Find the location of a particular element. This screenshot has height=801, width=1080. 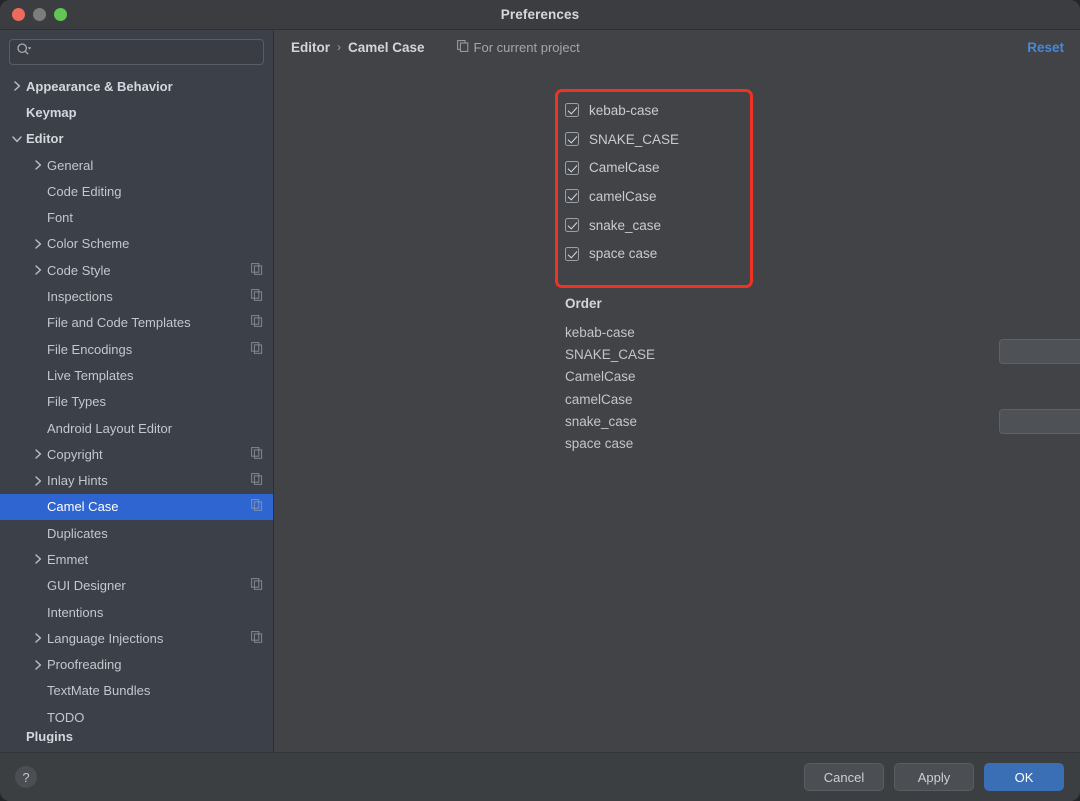

copy-scope-icon is located at coordinates (462, 47).